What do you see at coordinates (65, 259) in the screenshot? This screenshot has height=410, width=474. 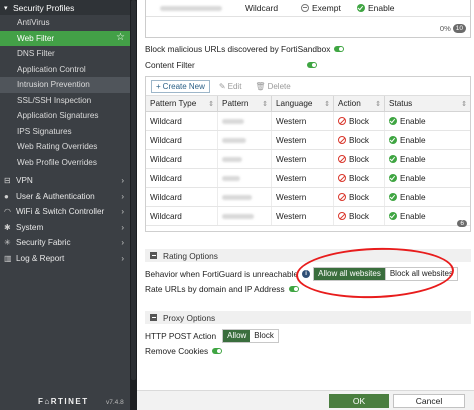 I see `sidebar-item-log-report: ▥ Log & Report ›` at bounding box center [65, 259].